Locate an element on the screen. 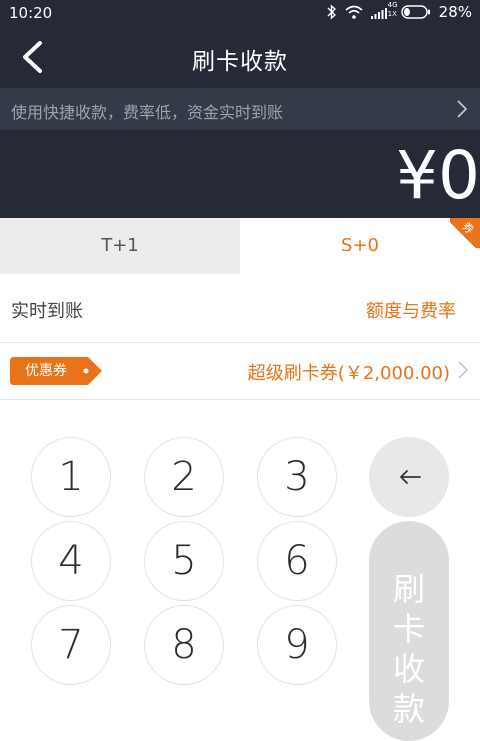 This screenshot has width=480, height=741. key-6: 6 is located at coordinates (297, 561).